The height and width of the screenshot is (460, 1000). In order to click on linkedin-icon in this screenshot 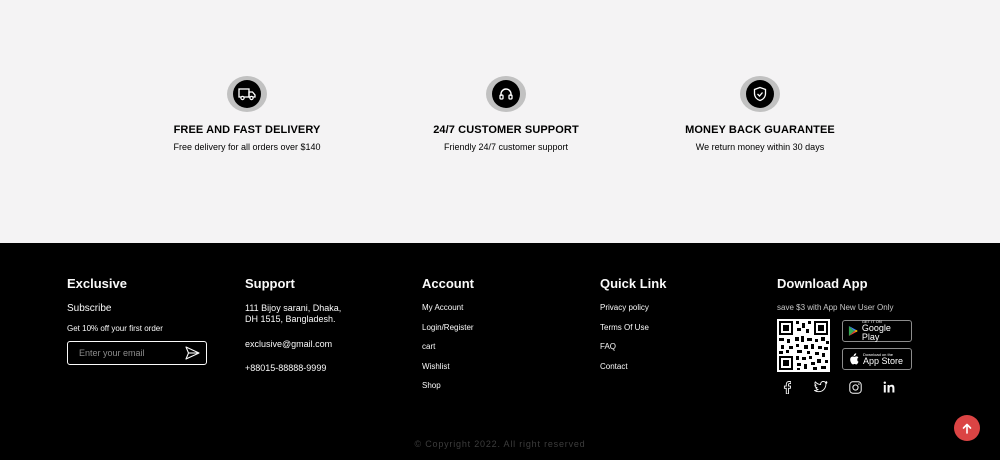, I will do `click(889, 387)`.